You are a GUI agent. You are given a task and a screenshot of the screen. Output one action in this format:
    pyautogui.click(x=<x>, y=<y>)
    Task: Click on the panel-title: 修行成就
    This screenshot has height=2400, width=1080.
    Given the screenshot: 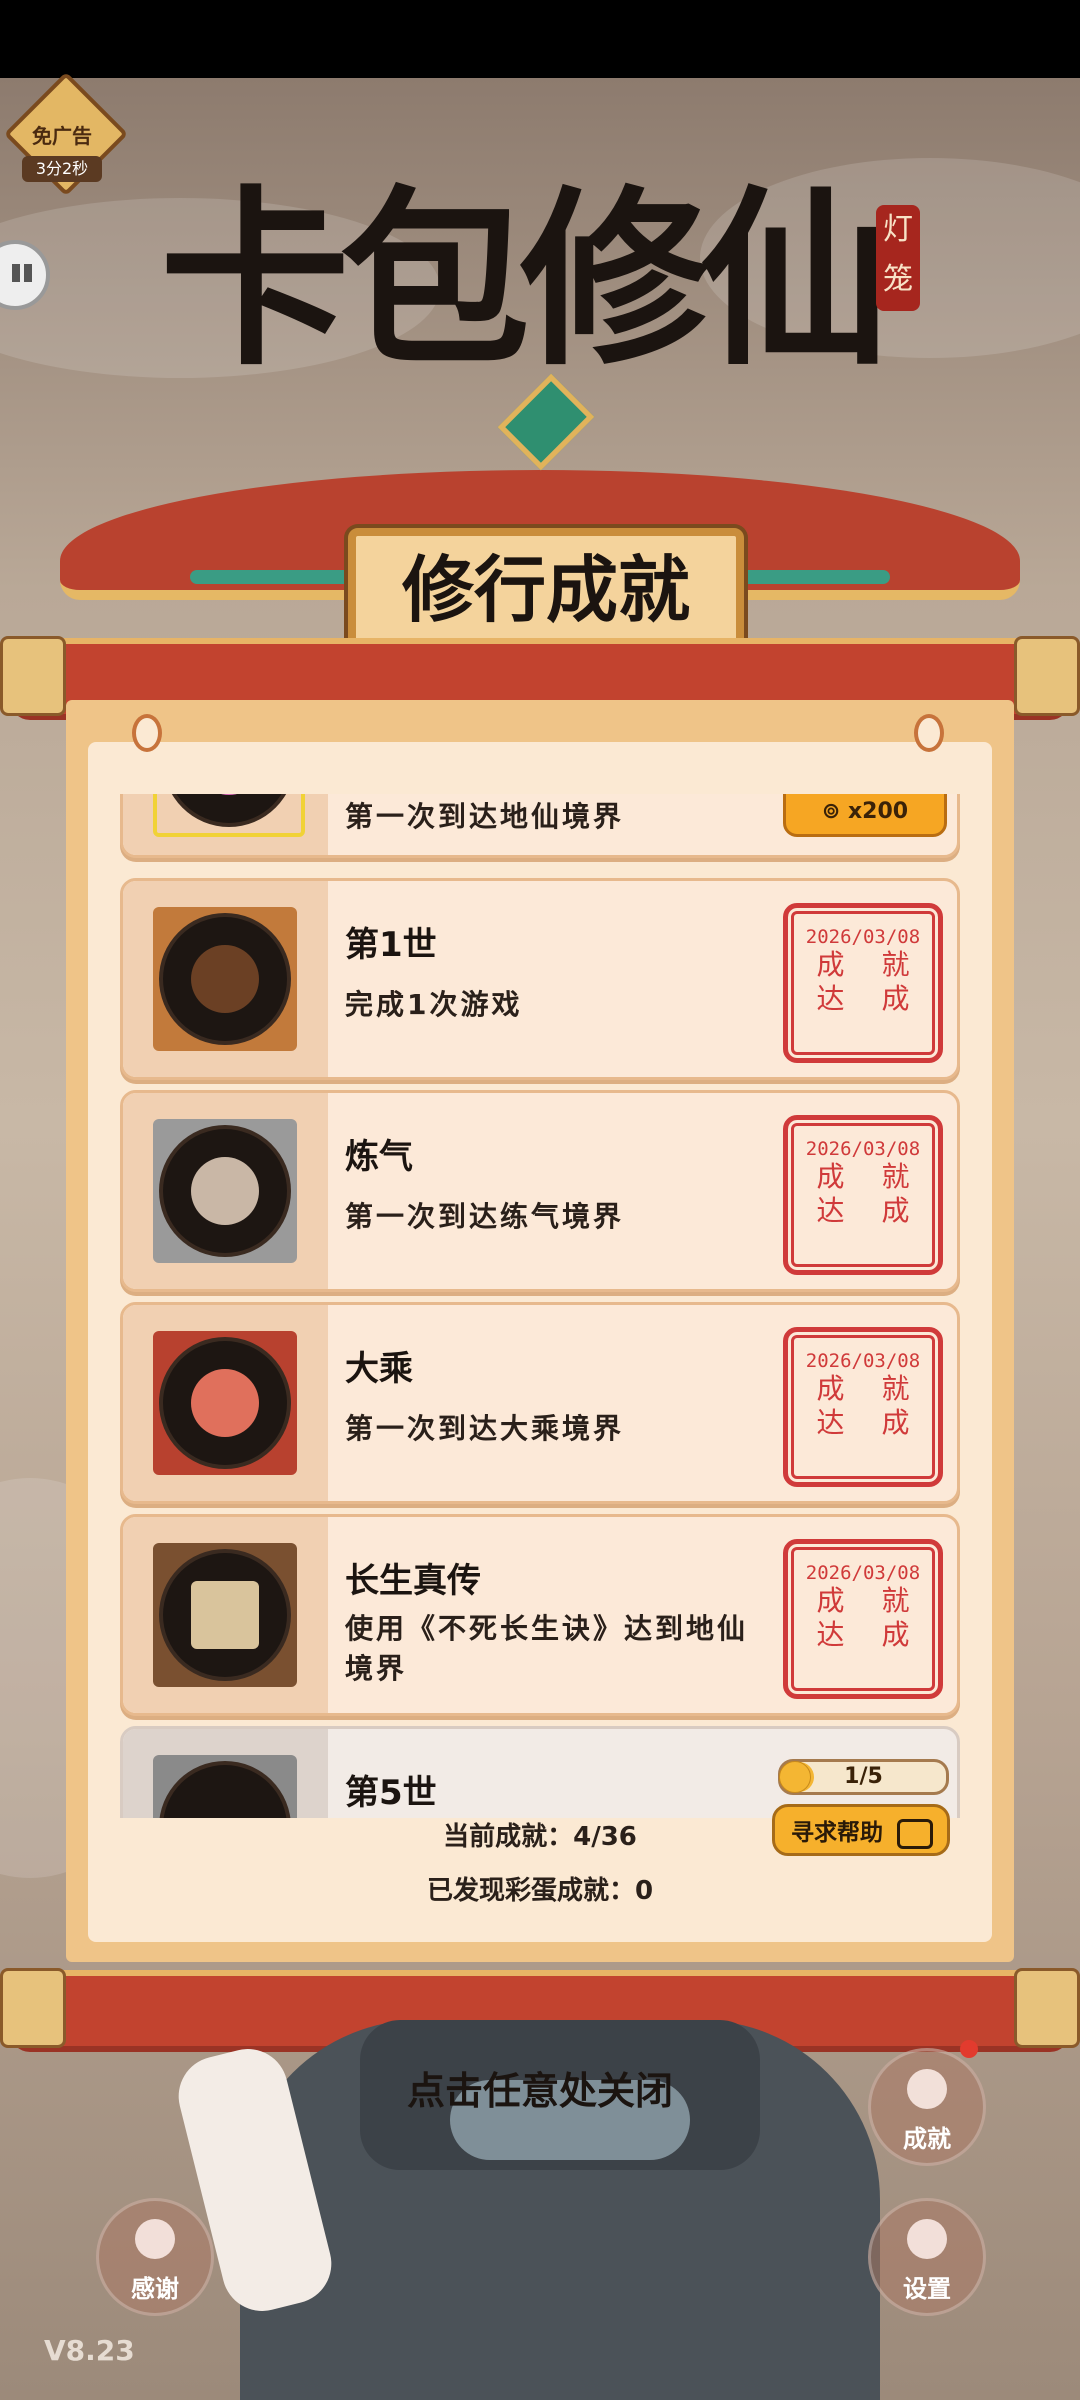 What is the action you would take?
    pyautogui.click(x=545, y=589)
    